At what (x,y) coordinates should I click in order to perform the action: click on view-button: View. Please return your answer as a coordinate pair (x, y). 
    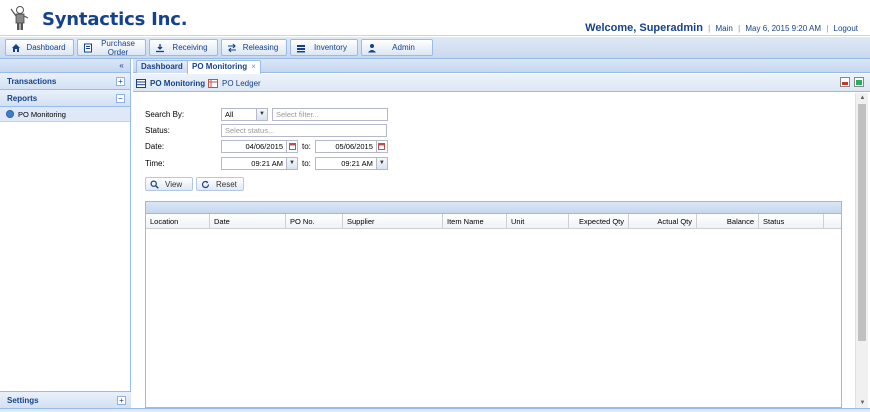
    Looking at the image, I should click on (169, 184).